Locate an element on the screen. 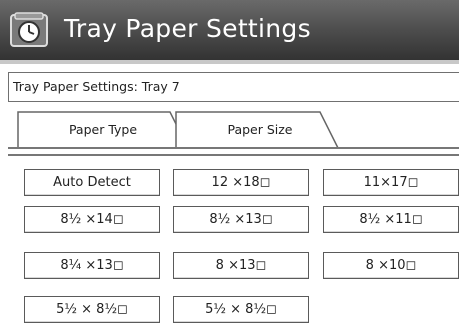 The image size is (459, 330). size-button-8x13: 8 ×13◻ is located at coordinates (241, 265).